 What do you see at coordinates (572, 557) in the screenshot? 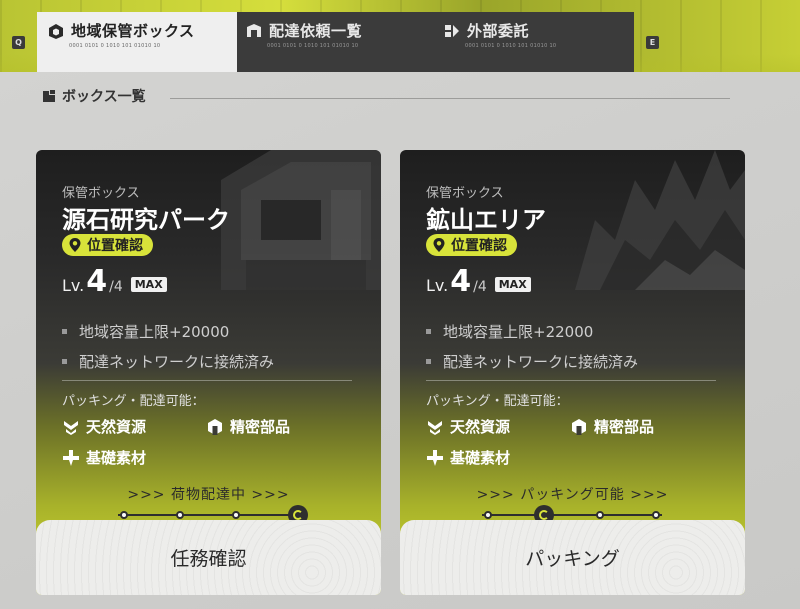
I see `packing-button: パッキング` at bounding box center [572, 557].